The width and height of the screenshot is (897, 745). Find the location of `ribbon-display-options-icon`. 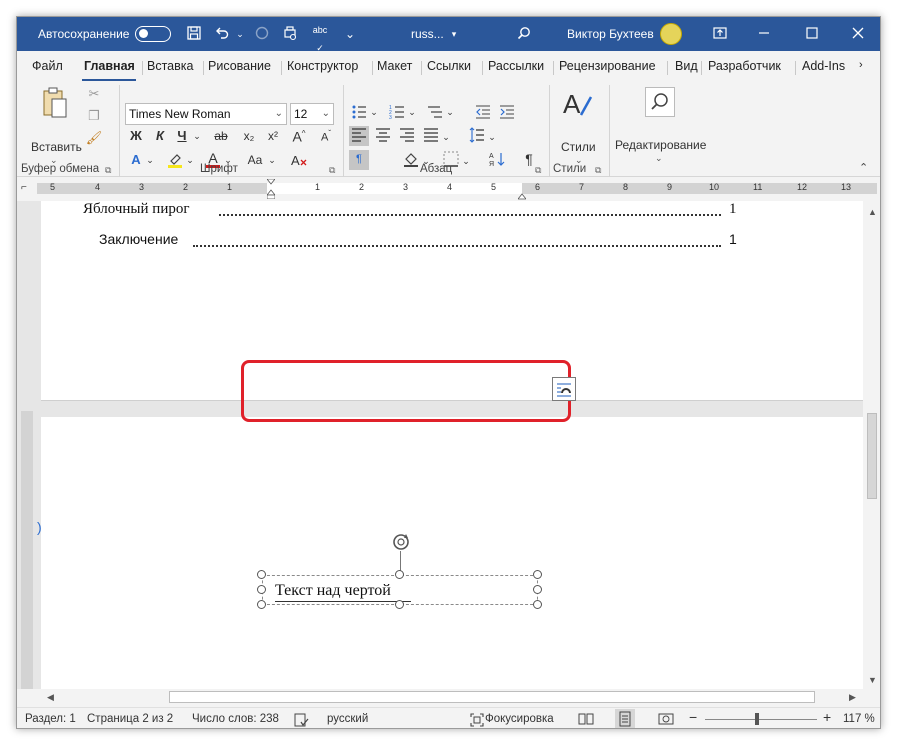

ribbon-display-options-icon is located at coordinates (720, 34).